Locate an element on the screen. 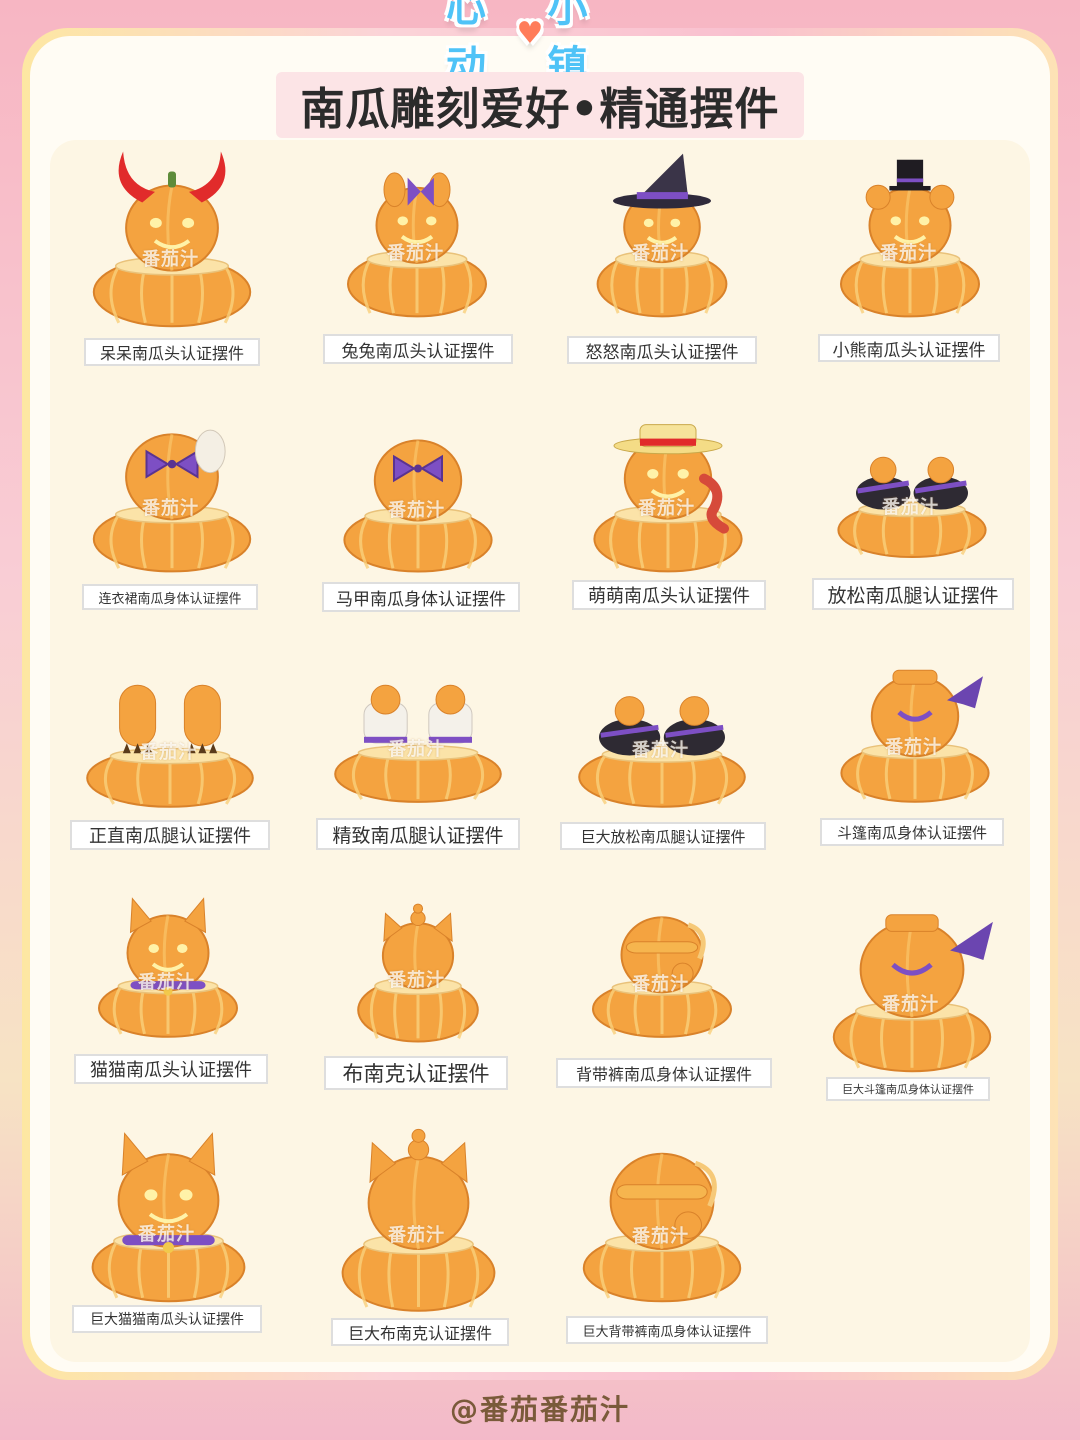 The height and width of the screenshot is (1440, 1080). top-hat is located at coordinates (910, 173).